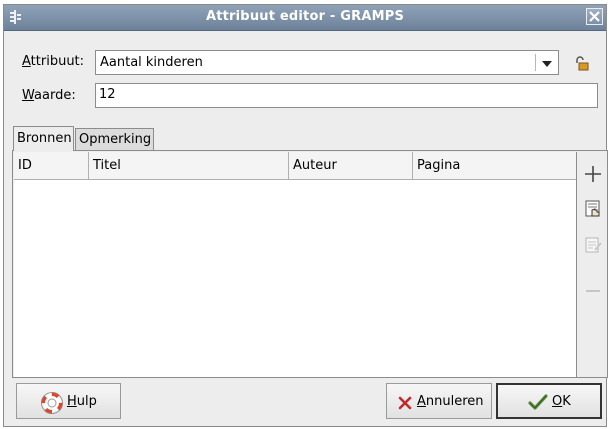  I want to click on remove-icon, so click(593, 291).